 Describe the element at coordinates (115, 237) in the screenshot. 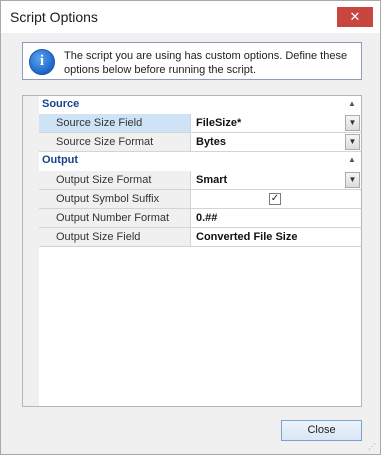

I see `property-name: Output Size Field` at that location.